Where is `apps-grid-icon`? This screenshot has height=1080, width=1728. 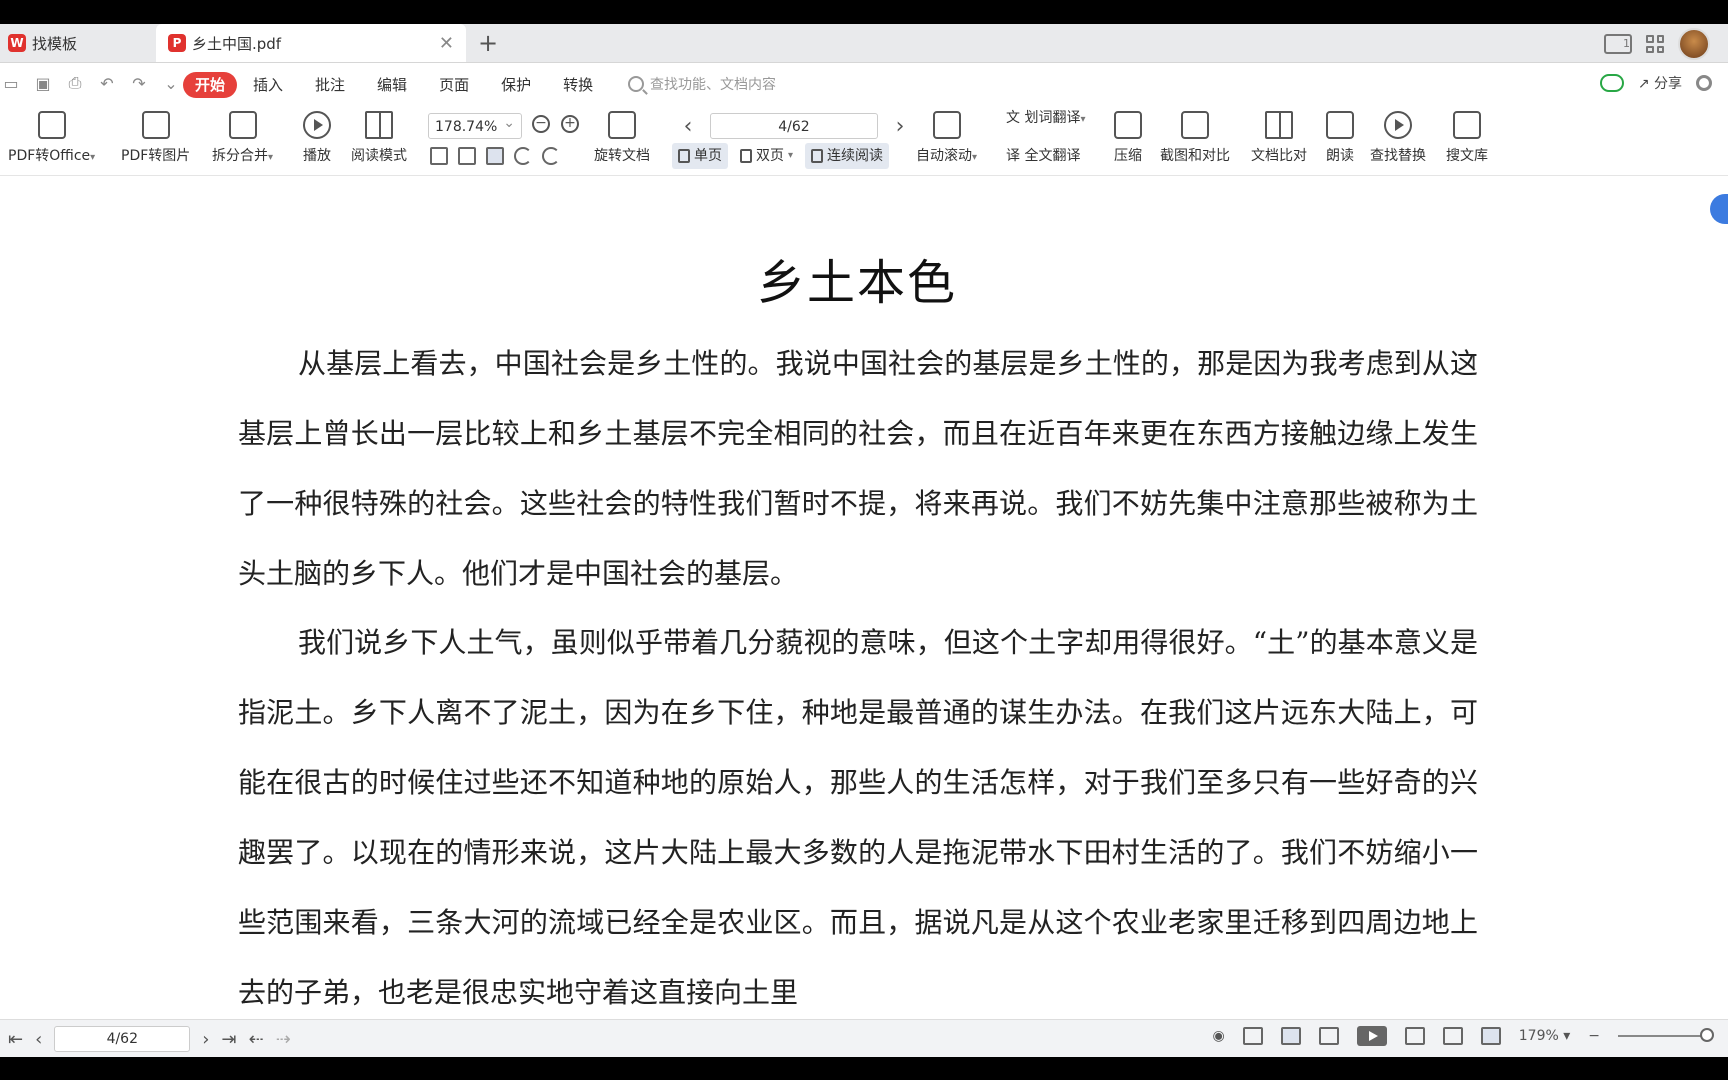 apps-grid-icon is located at coordinates (1655, 44).